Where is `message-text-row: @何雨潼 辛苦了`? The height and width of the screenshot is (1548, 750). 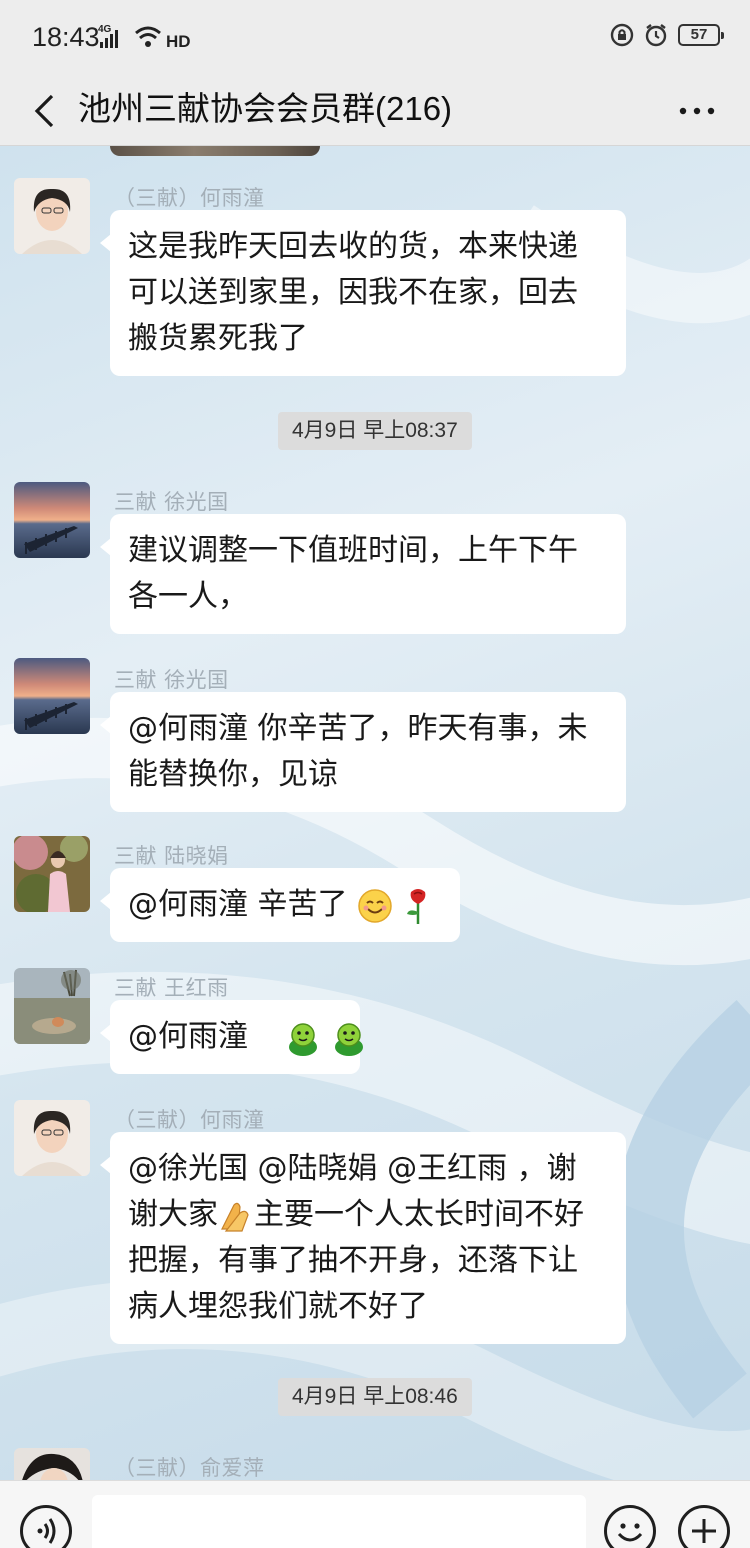
message-text-row: @何雨潼 辛苦了 is located at coordinates (285, 905).